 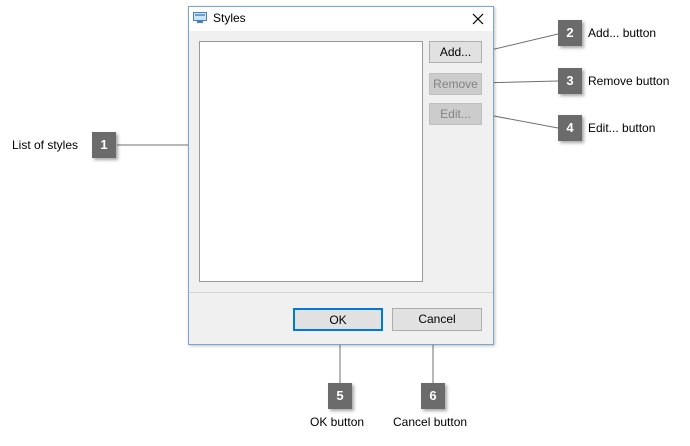 I want to click on ok-button: OK, so click(x=338, y=319).